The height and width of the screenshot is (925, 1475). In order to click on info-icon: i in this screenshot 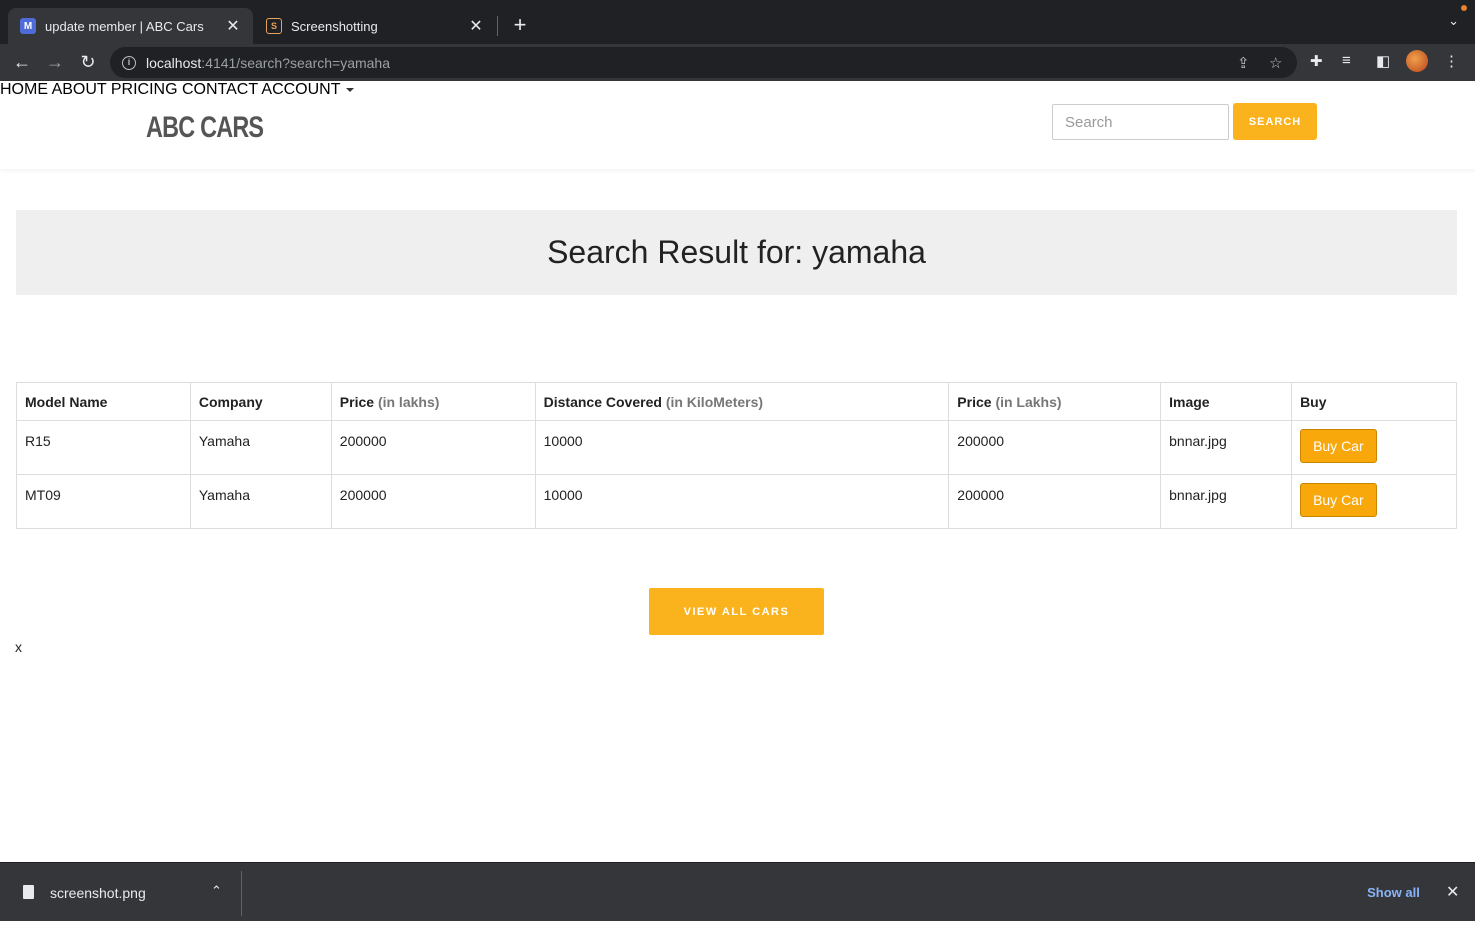, I will do `click(129, 62)`.